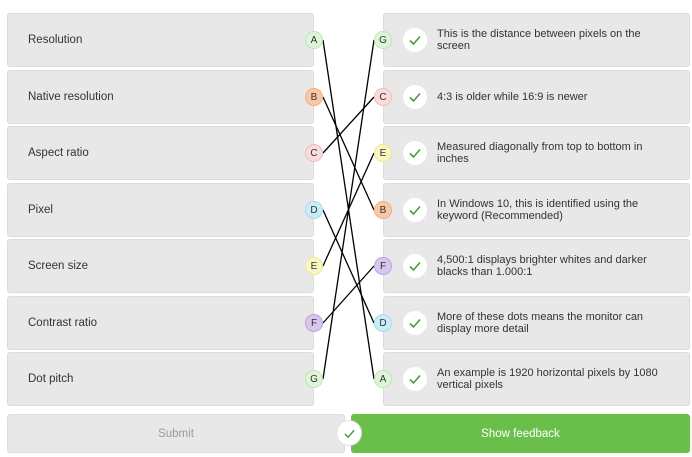 The height and width of the screenshot is (457, 692). Describe the element at coordinates (160, 153) in the screenshot. I see `term-card-c: Aspect ratio` at that location.